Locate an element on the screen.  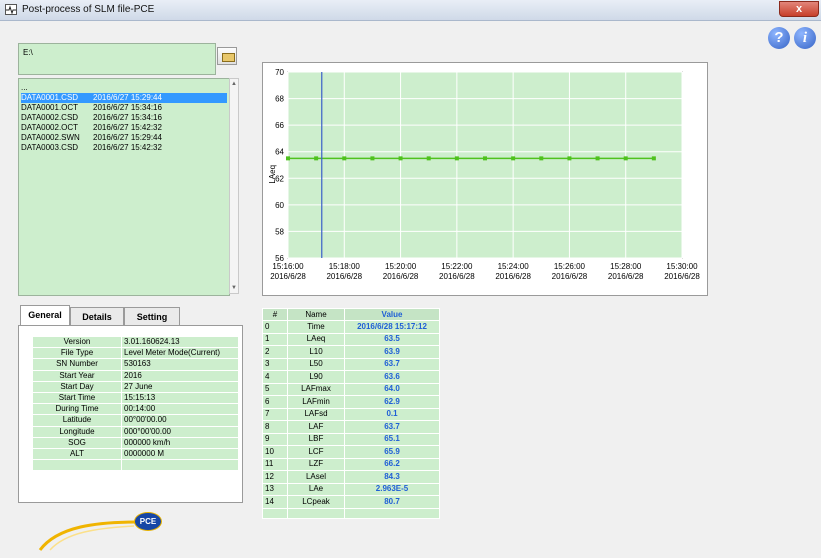
table-row: 9 LBF 65.1 is located at coordinates (351, 439).